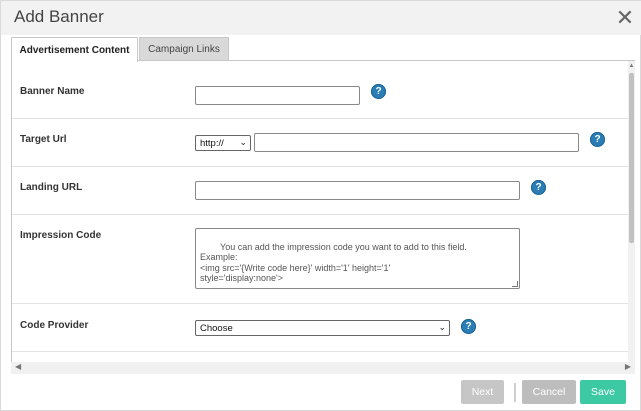 This screenshot has width=641, height=411. I want to click on vertical-scrollbar: ▲, so click(631, 212).